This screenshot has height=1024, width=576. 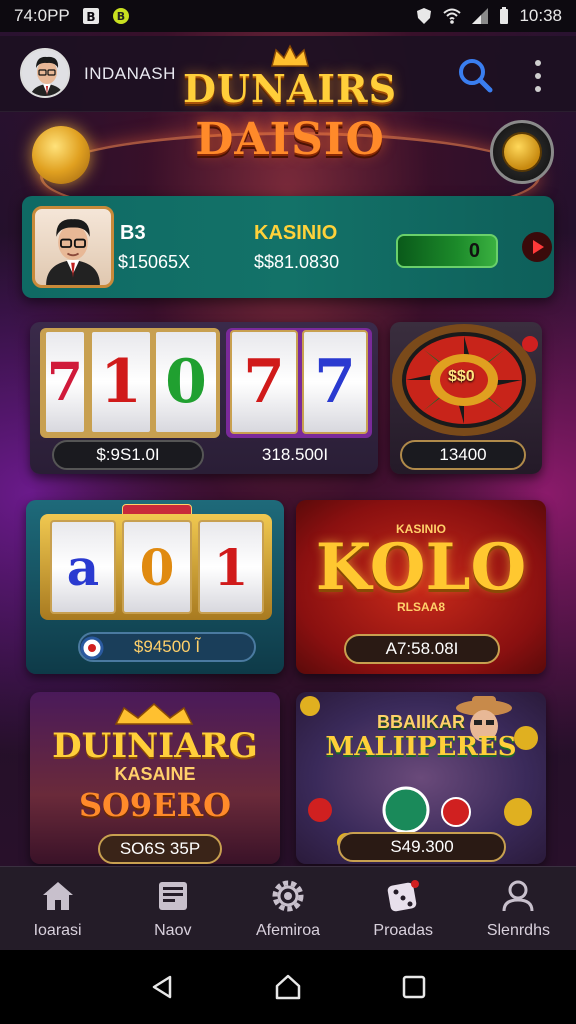 What do you see at coordinates (403, 895) in the screenshot?
I see `dice-icon` at bounding box center [403, 895].